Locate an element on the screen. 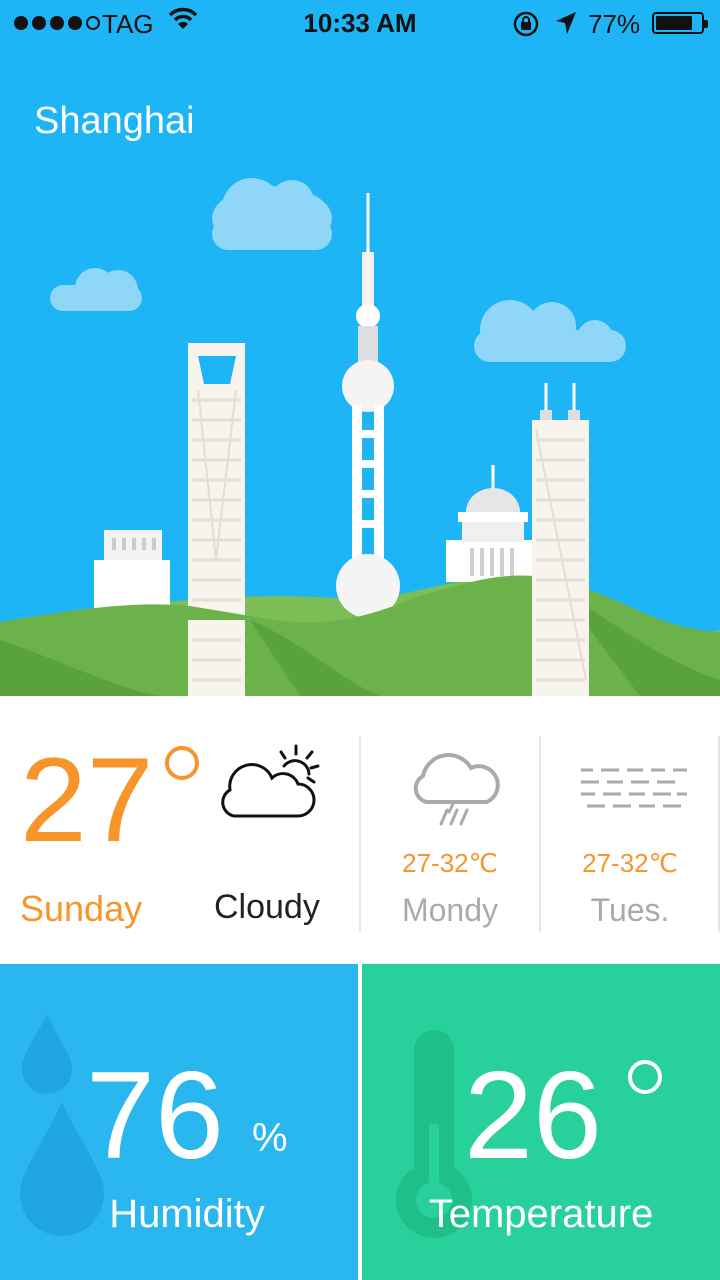 This screenshot has width=720, height=1280. humidity-panel: 76 % Humidity is located at coordinates (179, 1122).